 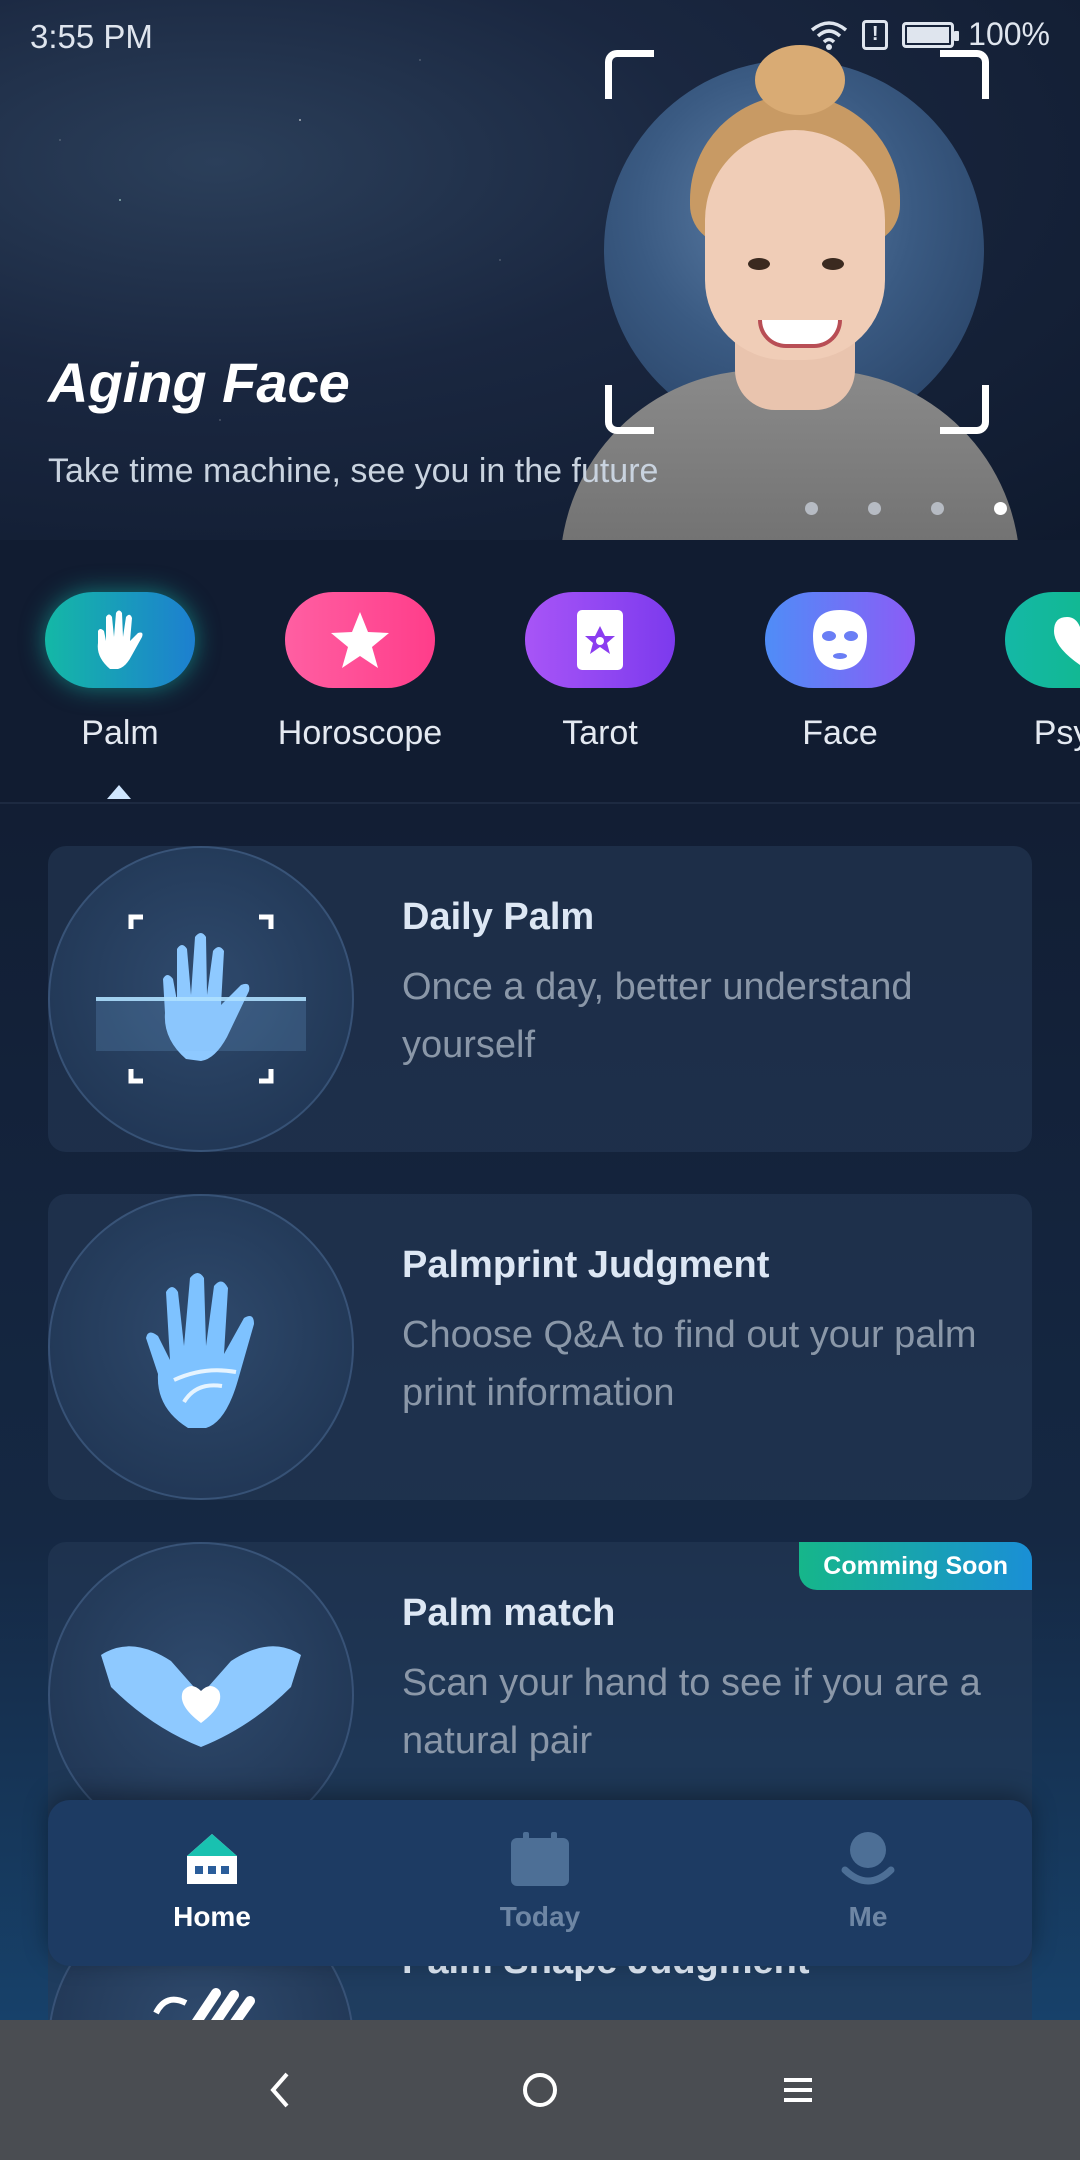 What do you see at coordinates (540, 36) in the screenshot?
I see `status-bar: 3:55 PM ! 100%` at bounding box center [540, 36].